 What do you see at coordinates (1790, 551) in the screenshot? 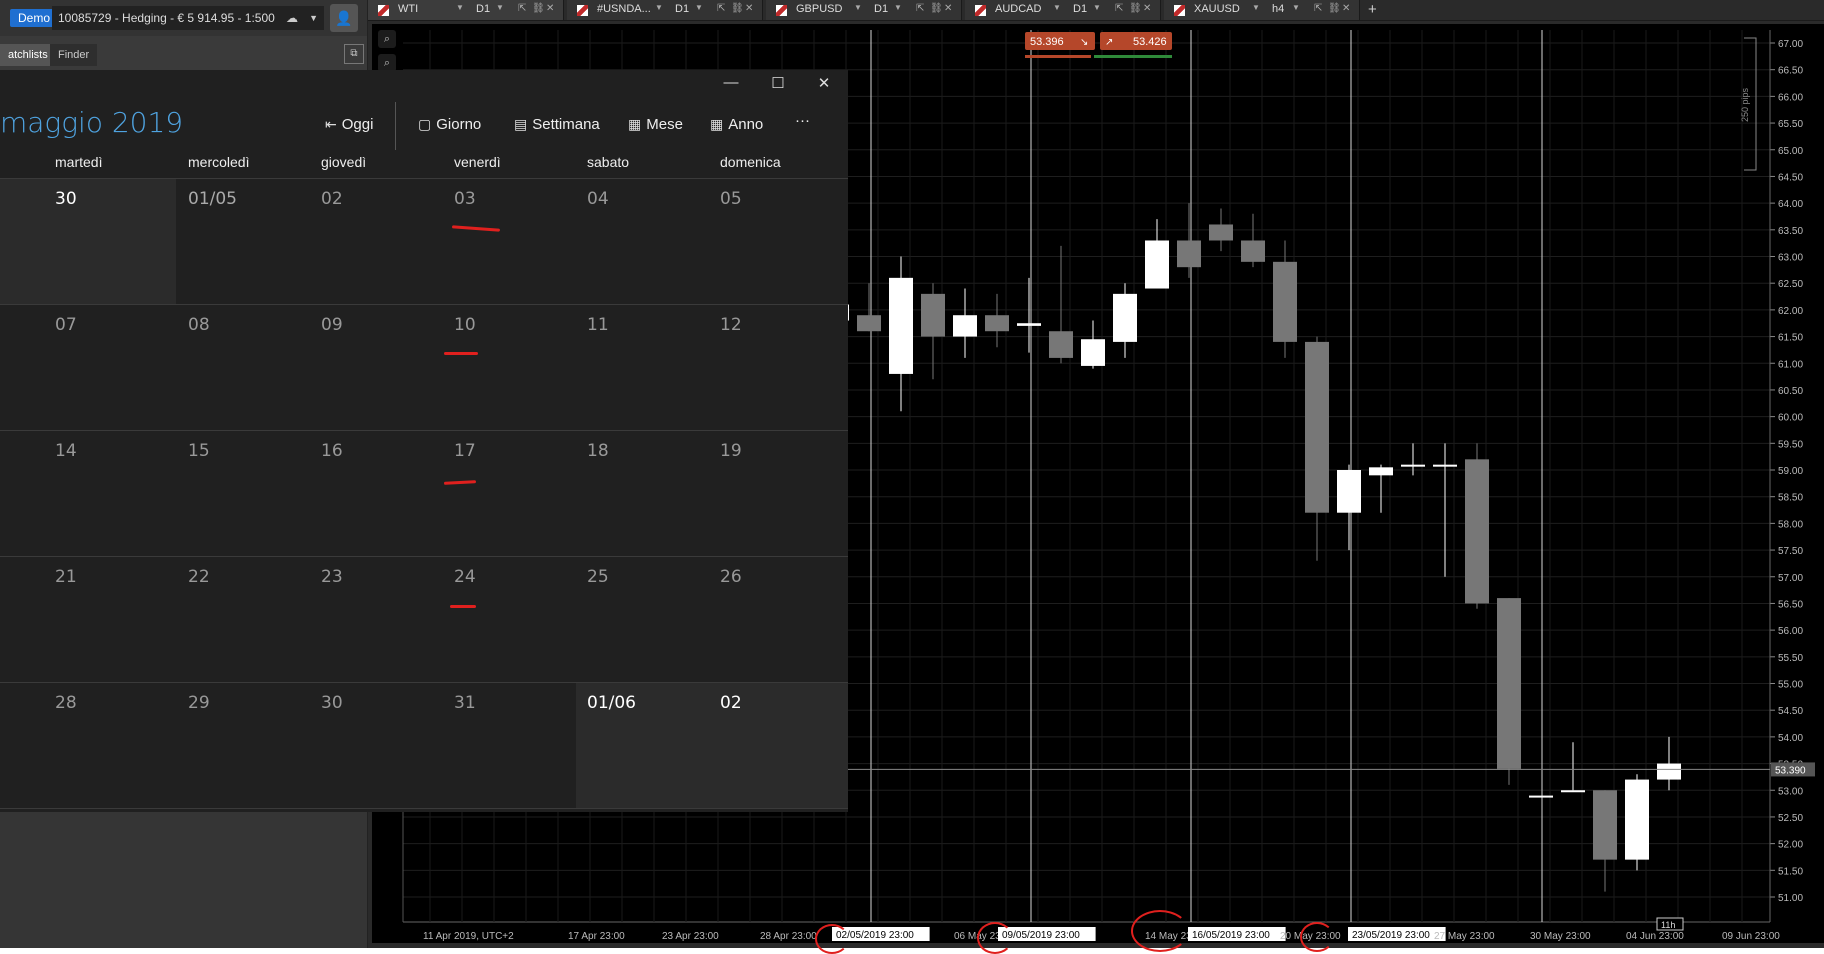
I see `y-tick-label: 57.50` at bounding box center [1790, 551].